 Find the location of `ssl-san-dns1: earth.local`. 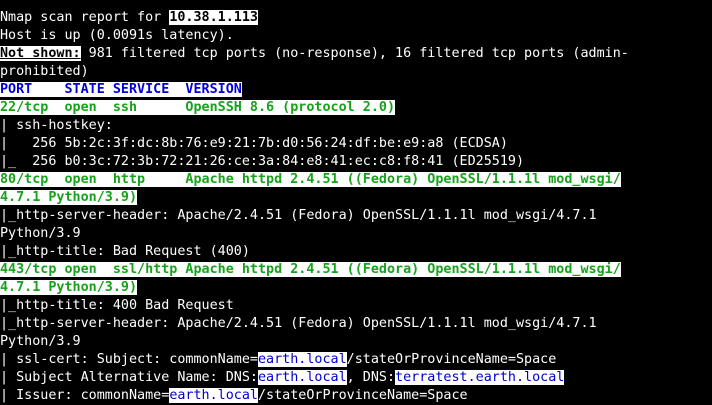

ssl-san-dns1: earth.local is located at coordinates (302, 377).